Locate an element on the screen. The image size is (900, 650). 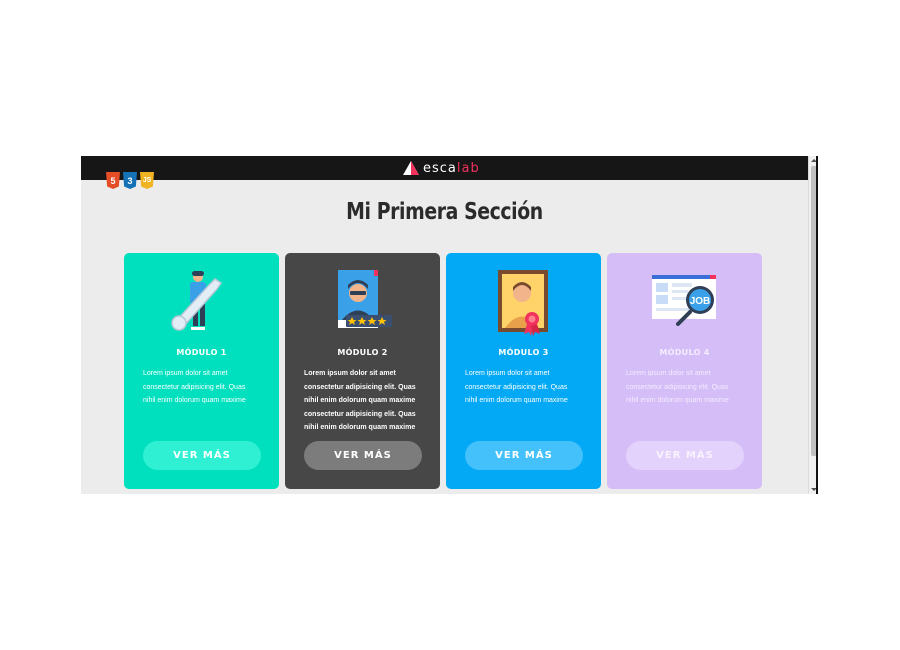
css3-icon: 3 is located at coordinates (130, 180).